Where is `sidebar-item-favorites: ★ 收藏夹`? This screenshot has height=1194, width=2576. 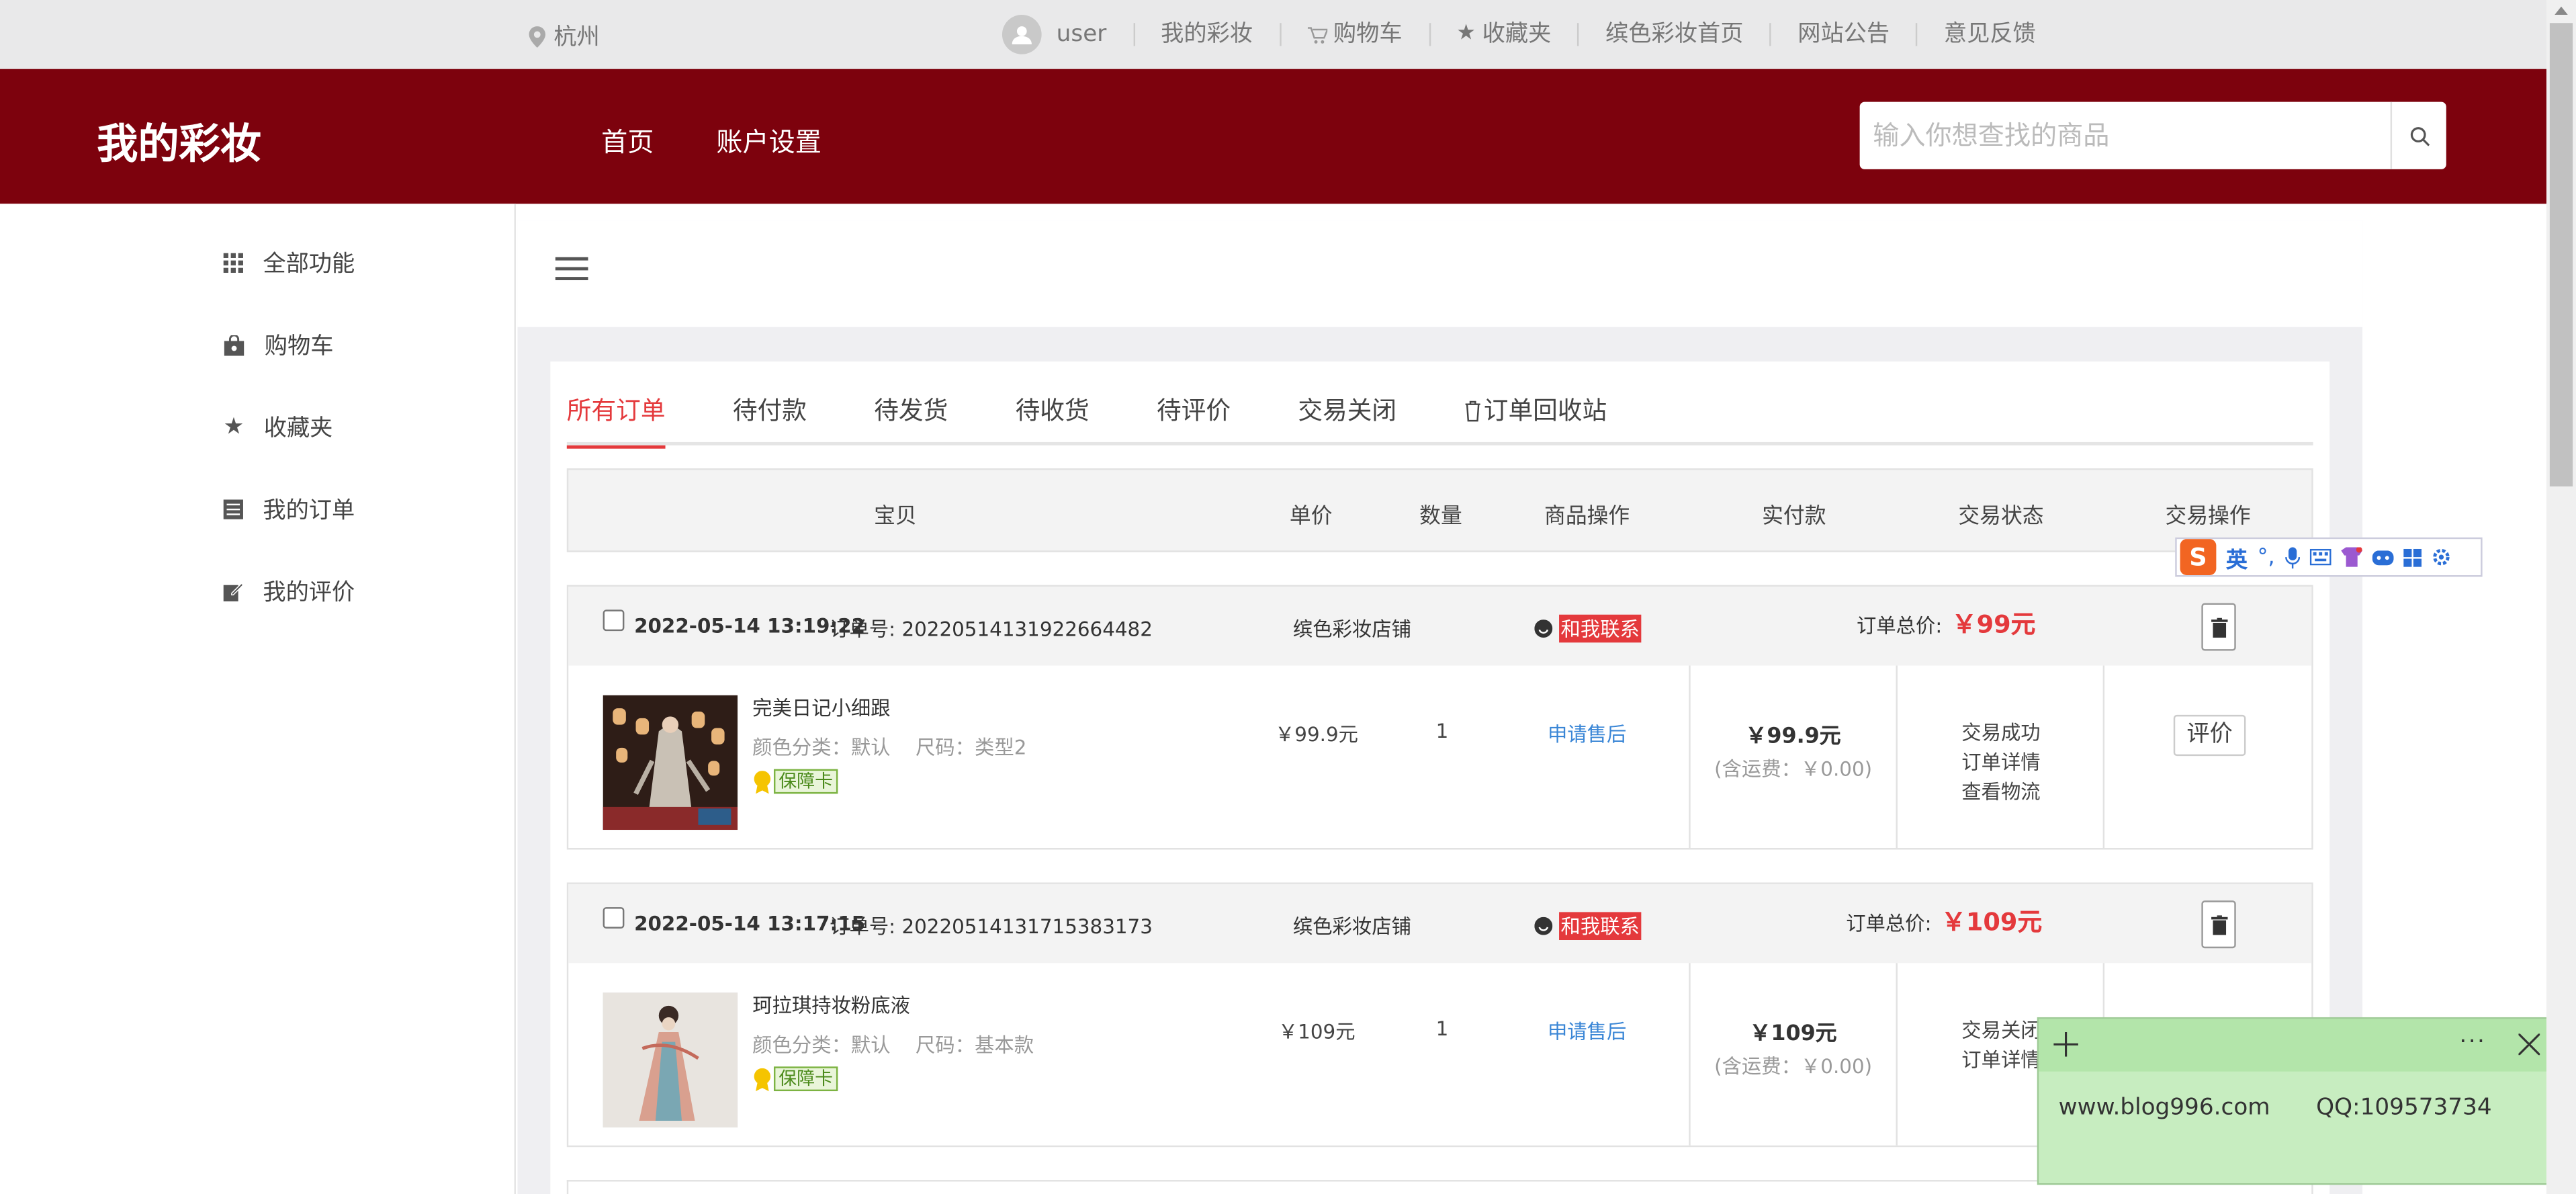
sidebar-item-favorites: ★ 收藏夹 is located at coordinates (278, 427).